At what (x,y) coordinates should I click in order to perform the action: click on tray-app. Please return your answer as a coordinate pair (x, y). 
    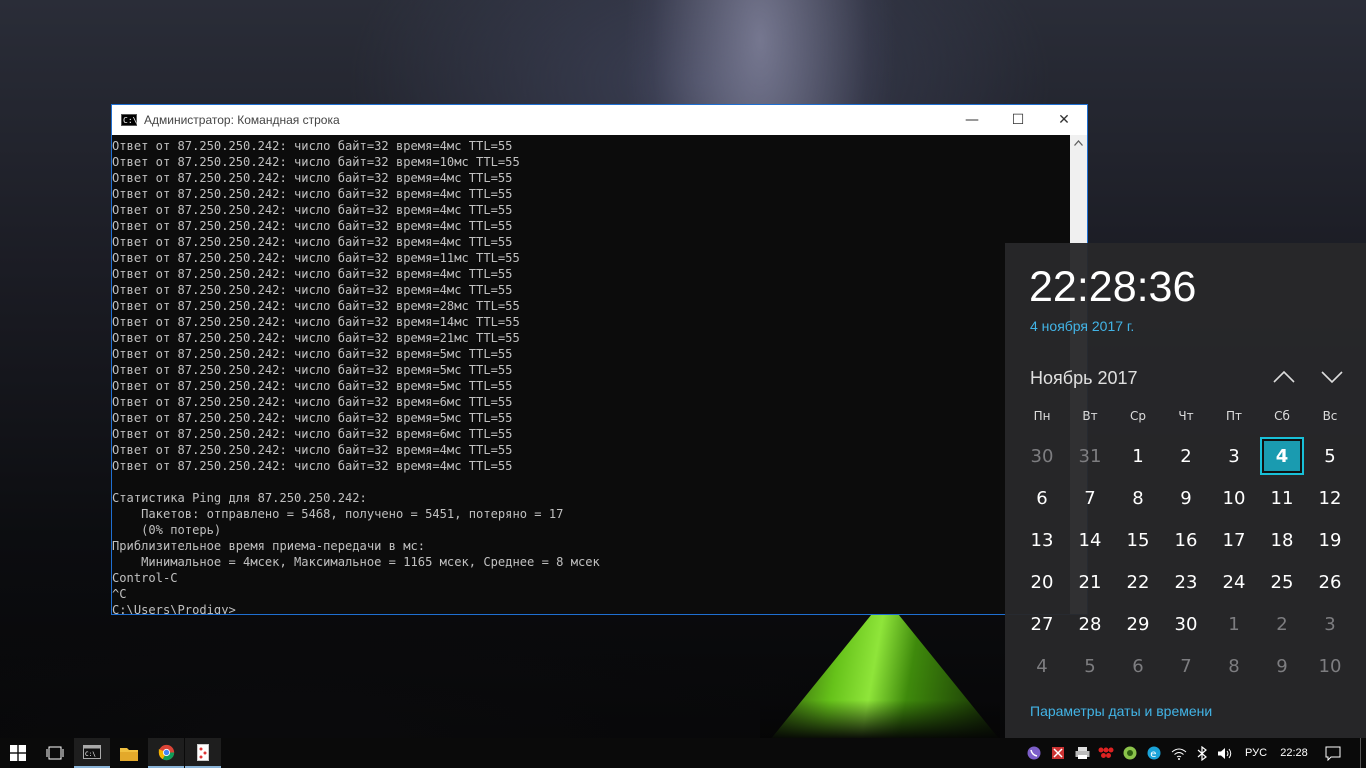
    Looking at the image, I should click on (1058, 753).